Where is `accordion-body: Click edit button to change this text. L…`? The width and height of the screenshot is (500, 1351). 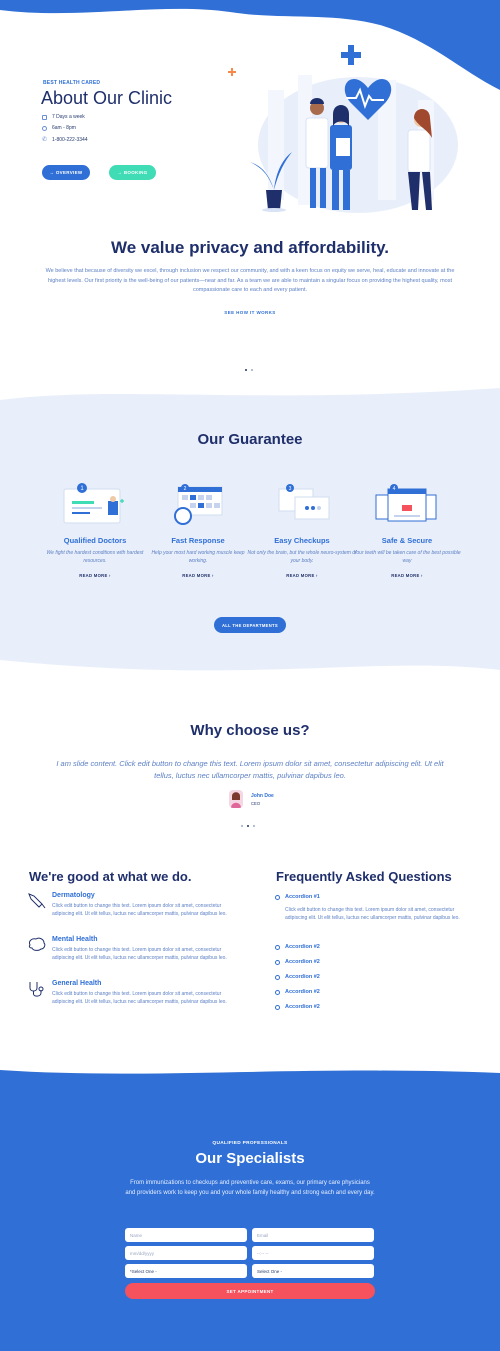 accordion-body: Click edit button to change this text. L… is located at coordinates (372, 914).